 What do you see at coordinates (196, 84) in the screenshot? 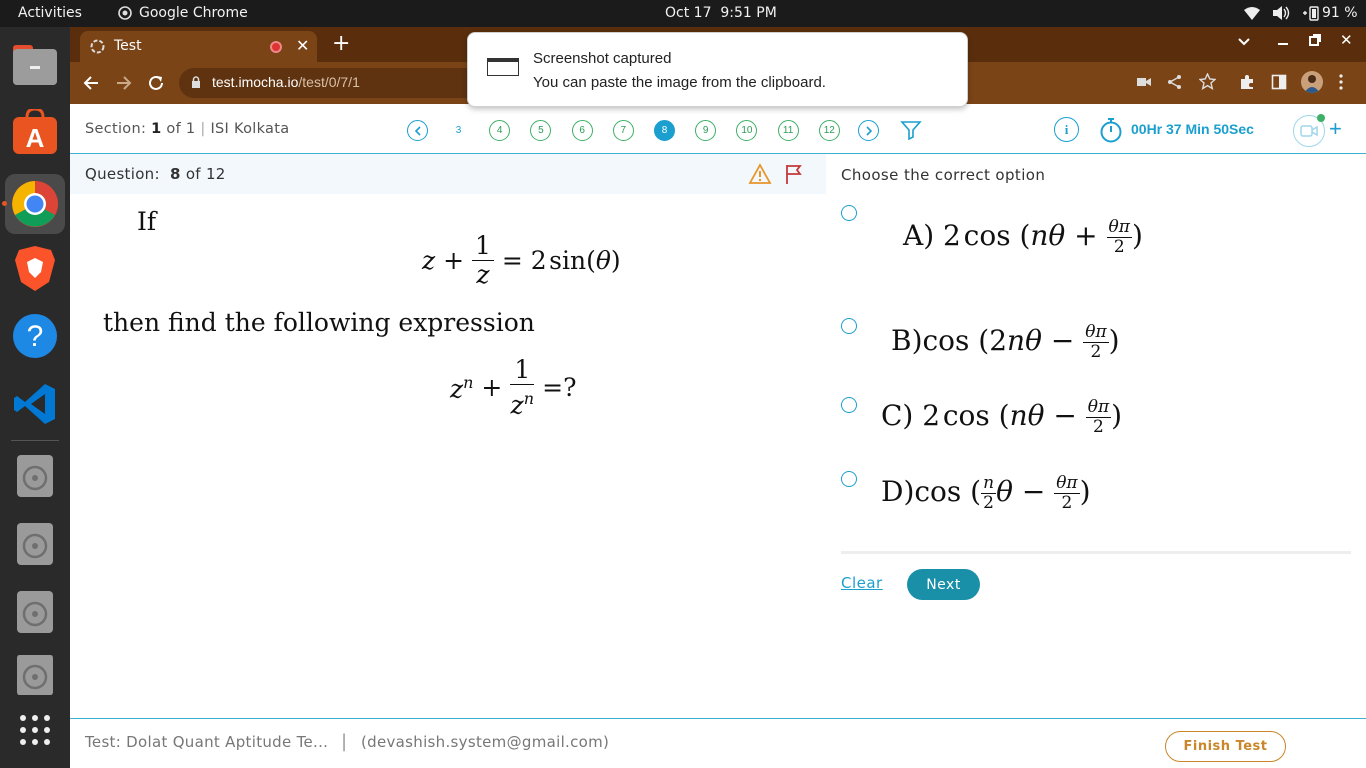
I see `lock-icon` at bounding box center [196, 84].